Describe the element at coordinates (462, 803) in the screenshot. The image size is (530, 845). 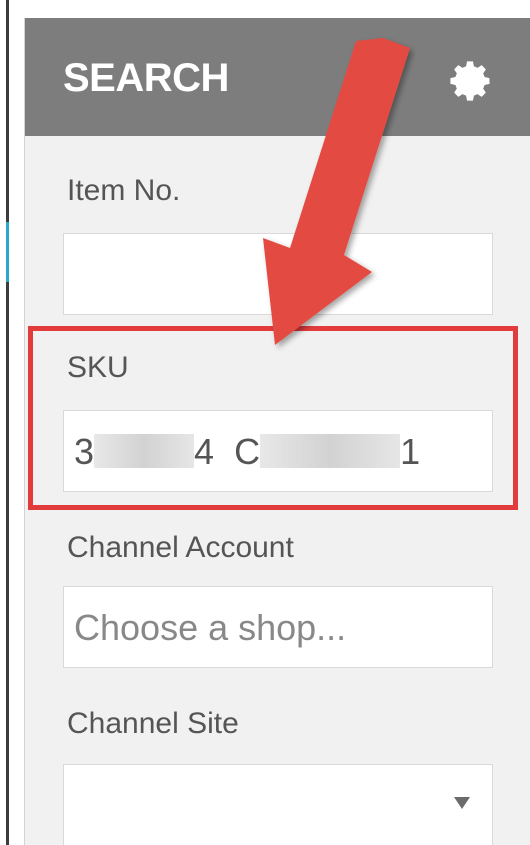
I see `caret-down-icon` at that location.